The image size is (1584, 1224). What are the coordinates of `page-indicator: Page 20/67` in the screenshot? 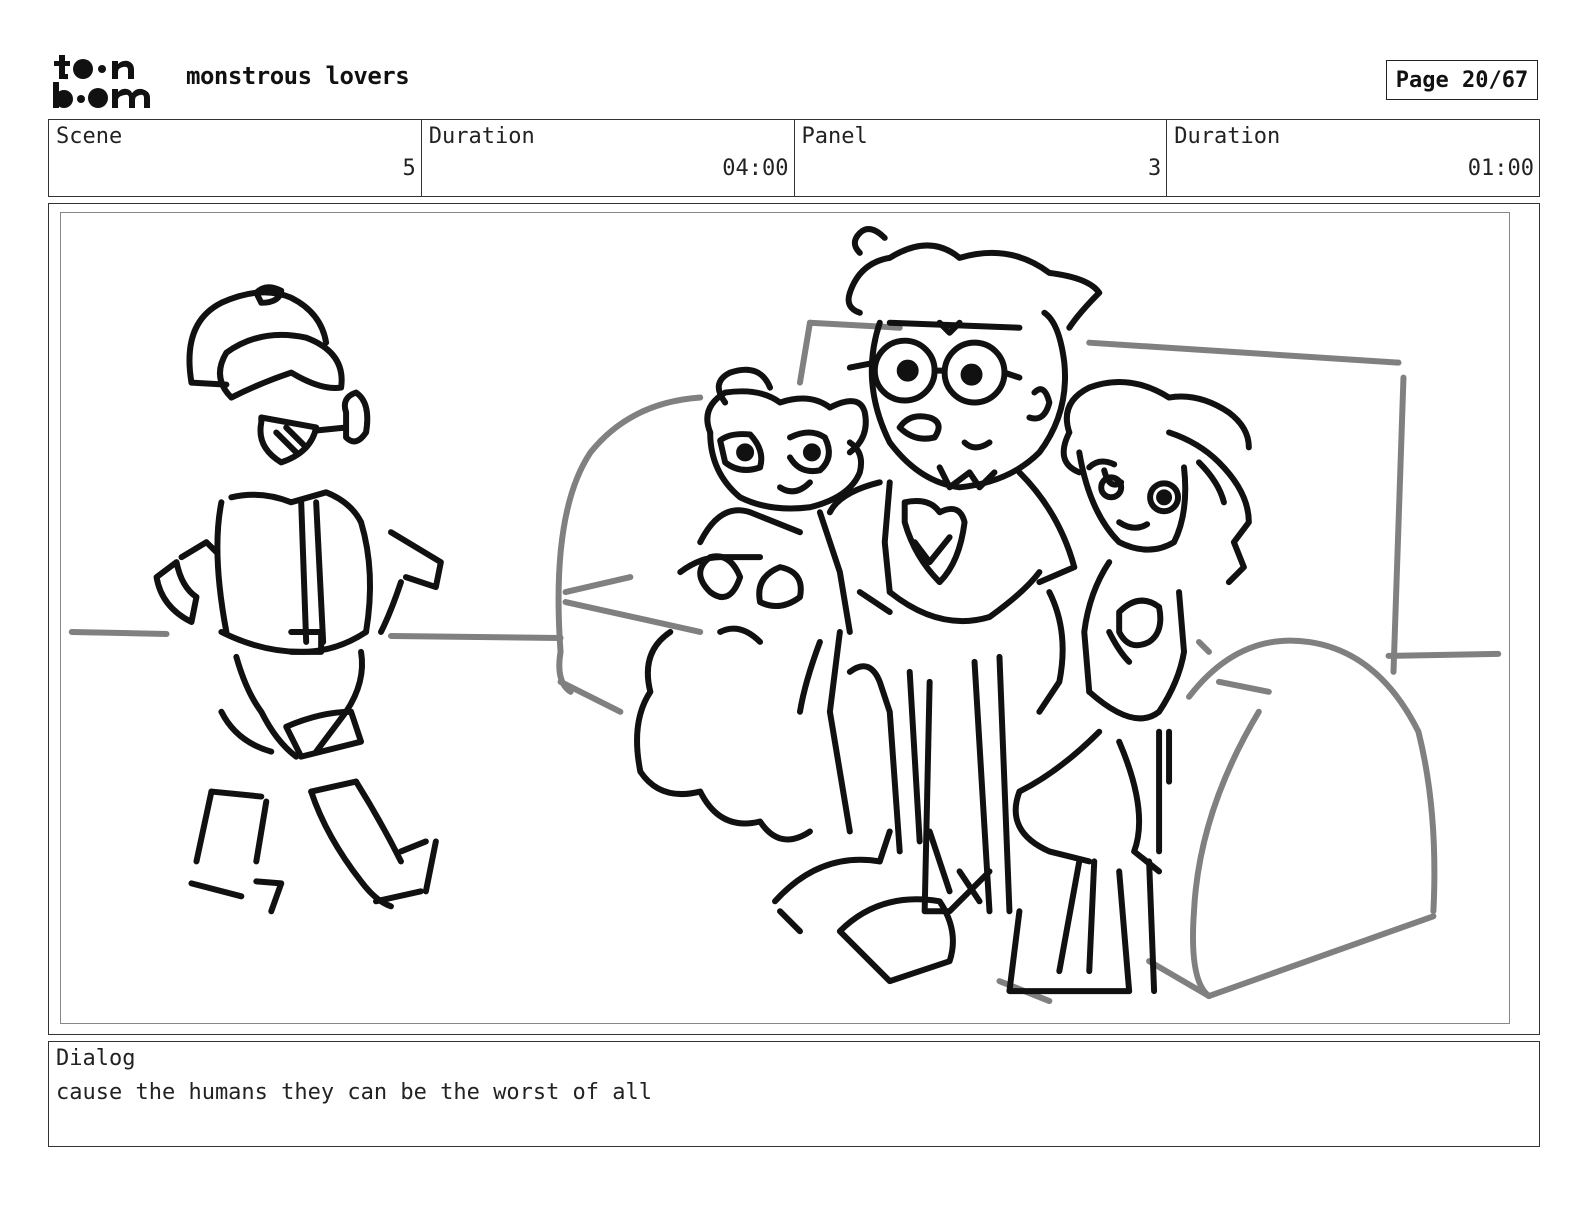 It's located at (1462, 80).